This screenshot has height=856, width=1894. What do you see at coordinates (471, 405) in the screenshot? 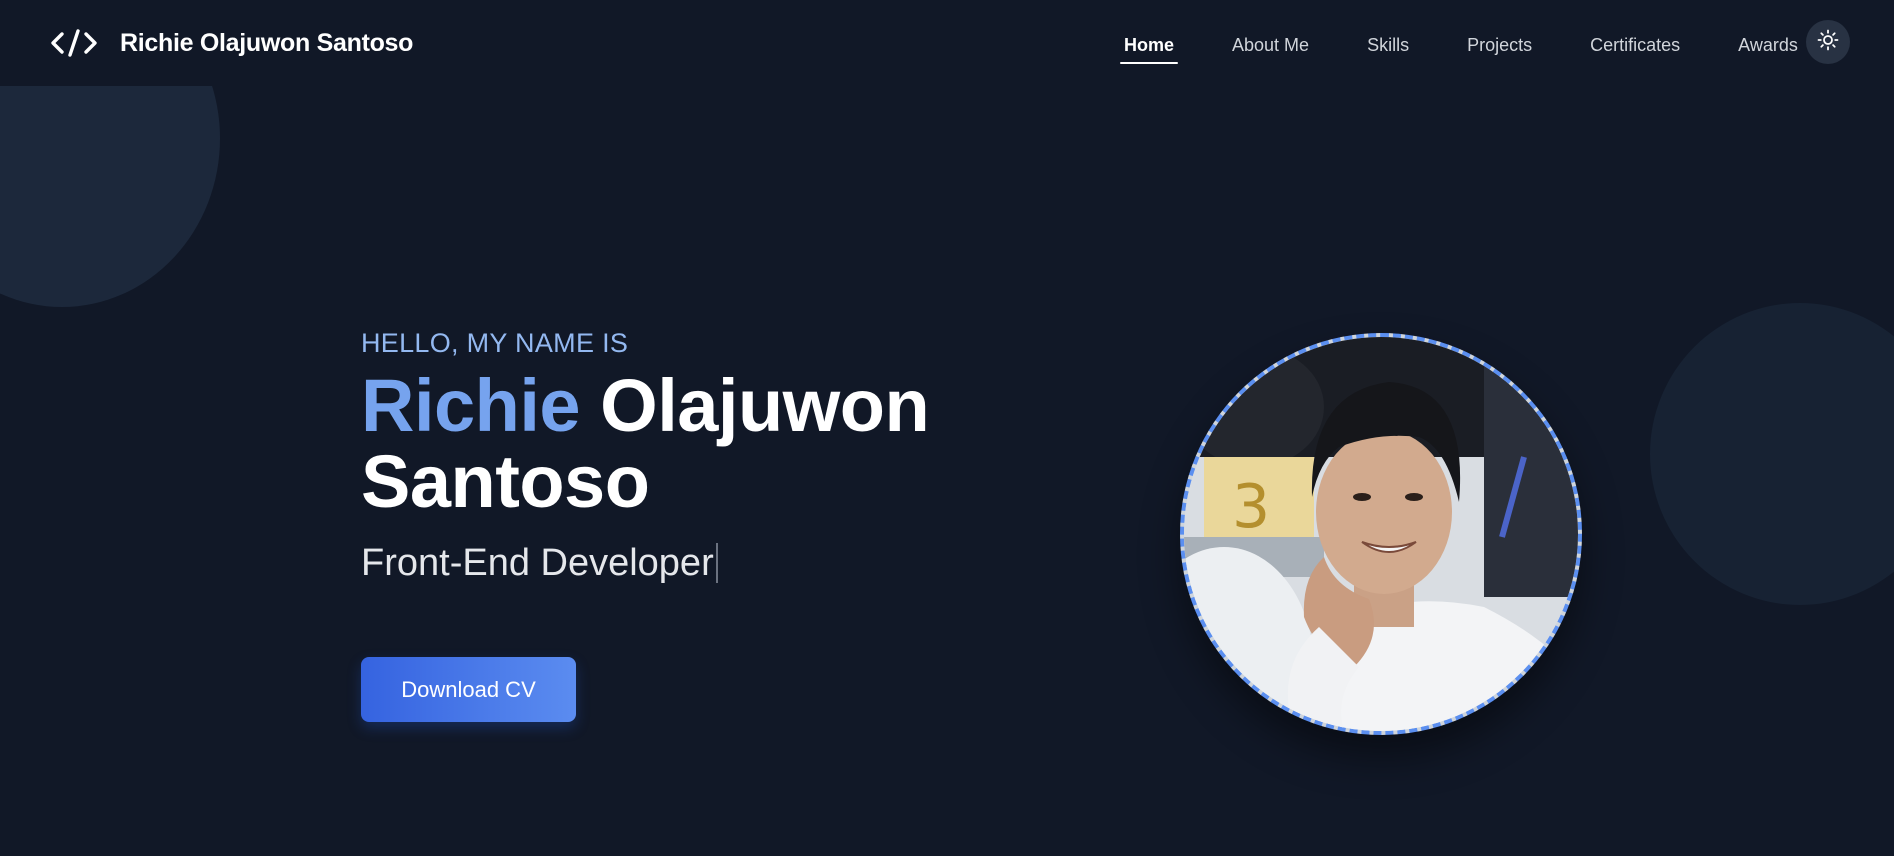
I see `hero-first-name: Richie` at bounding box center [471, 405].